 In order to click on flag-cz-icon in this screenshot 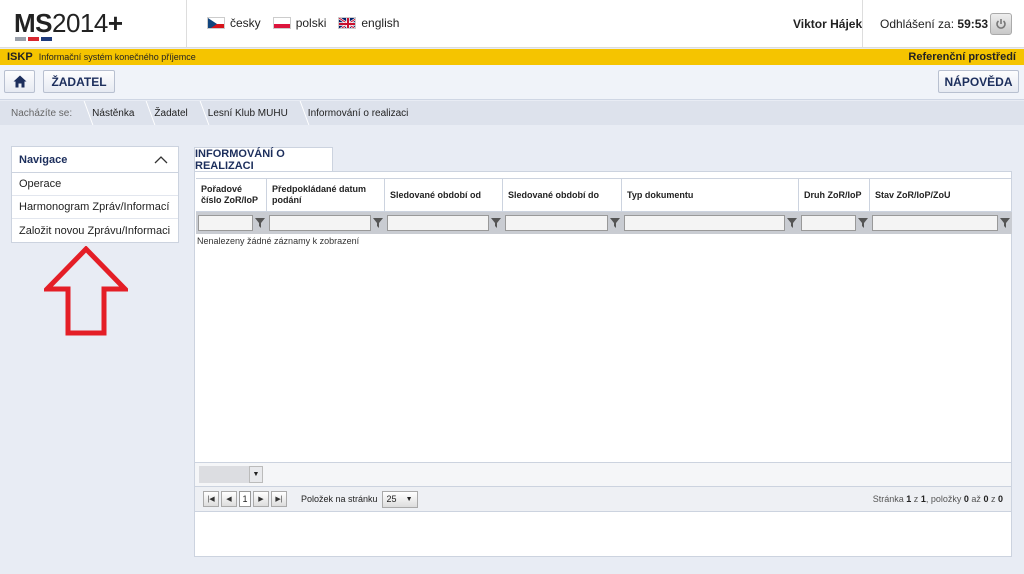, I will do `click(216, 23)`.